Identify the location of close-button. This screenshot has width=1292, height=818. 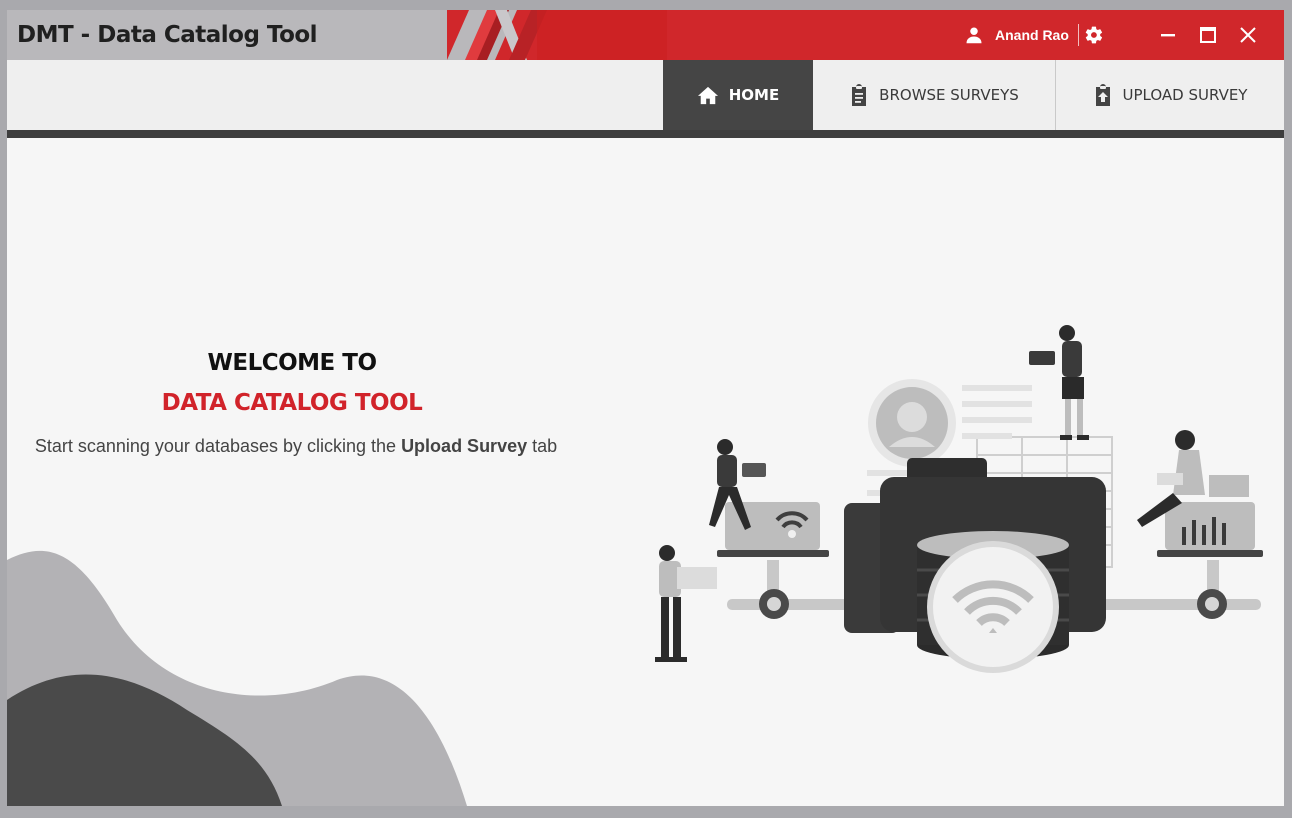
(1248, 35).